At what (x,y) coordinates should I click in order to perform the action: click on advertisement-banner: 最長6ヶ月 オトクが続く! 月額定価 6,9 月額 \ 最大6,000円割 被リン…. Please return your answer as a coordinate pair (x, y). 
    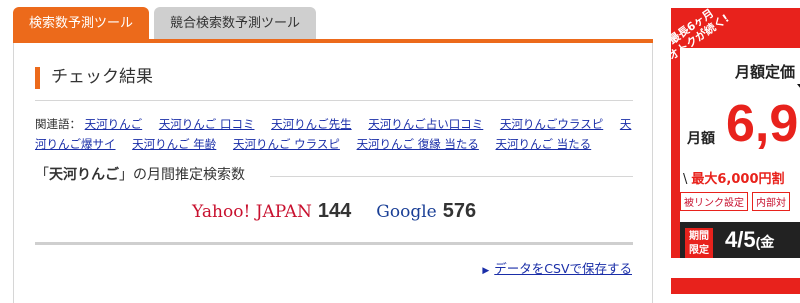
    Looking at the image, I should click on (735, 133).